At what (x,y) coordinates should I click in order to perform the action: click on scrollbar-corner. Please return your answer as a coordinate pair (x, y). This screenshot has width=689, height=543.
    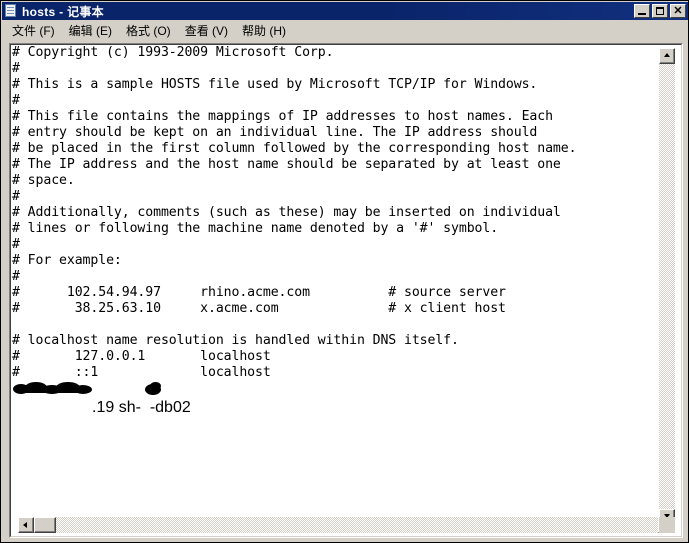
    Looking at the image, I should click on (667, 525).